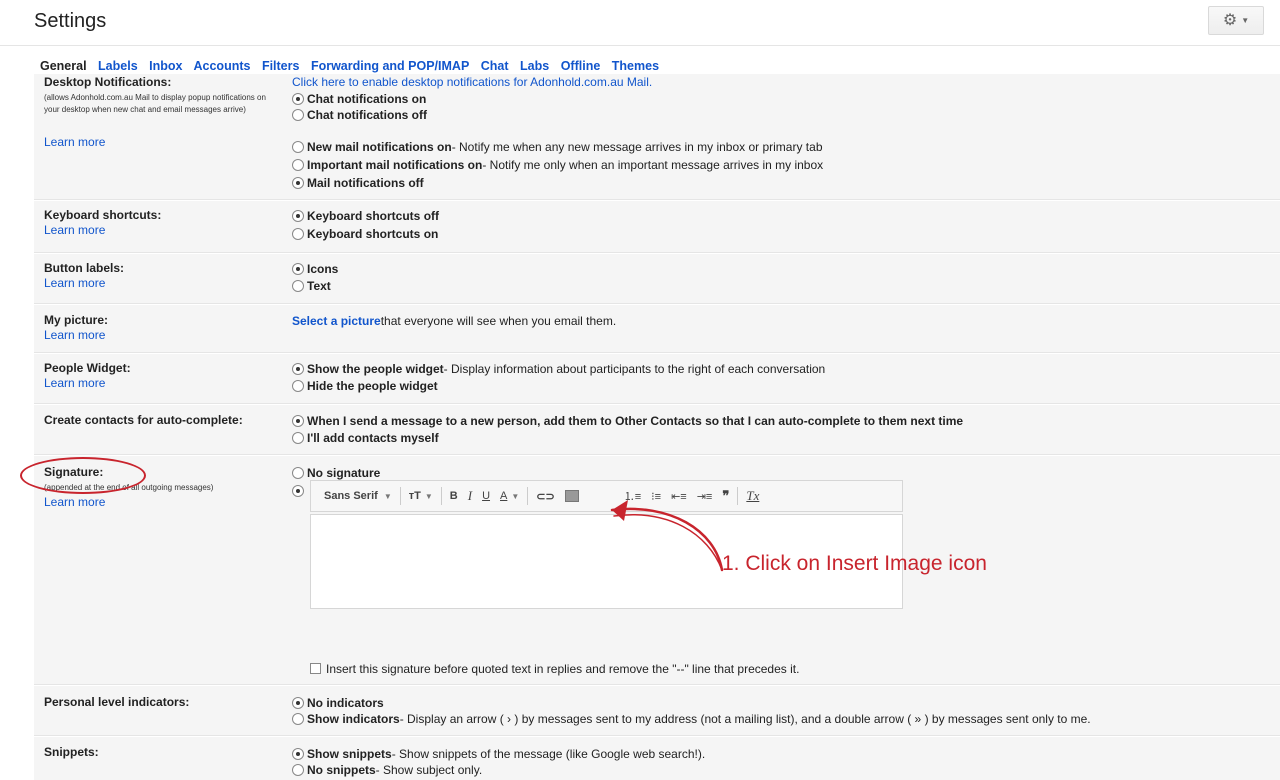 This screenshot has width=1280, height=780. What do you see at coordinates (298, 472) in the screenshot?
I see `no-signature-radio` at bounding box center [298, 472].